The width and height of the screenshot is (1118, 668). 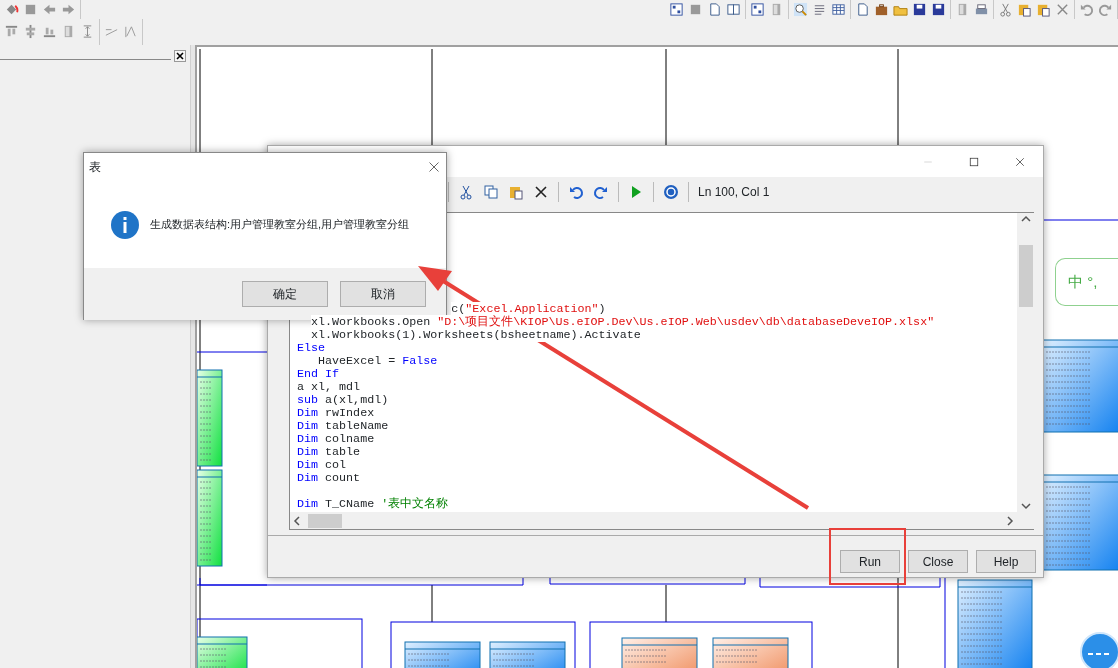 I want to click on printer-icon, so click(x=981, y=9).